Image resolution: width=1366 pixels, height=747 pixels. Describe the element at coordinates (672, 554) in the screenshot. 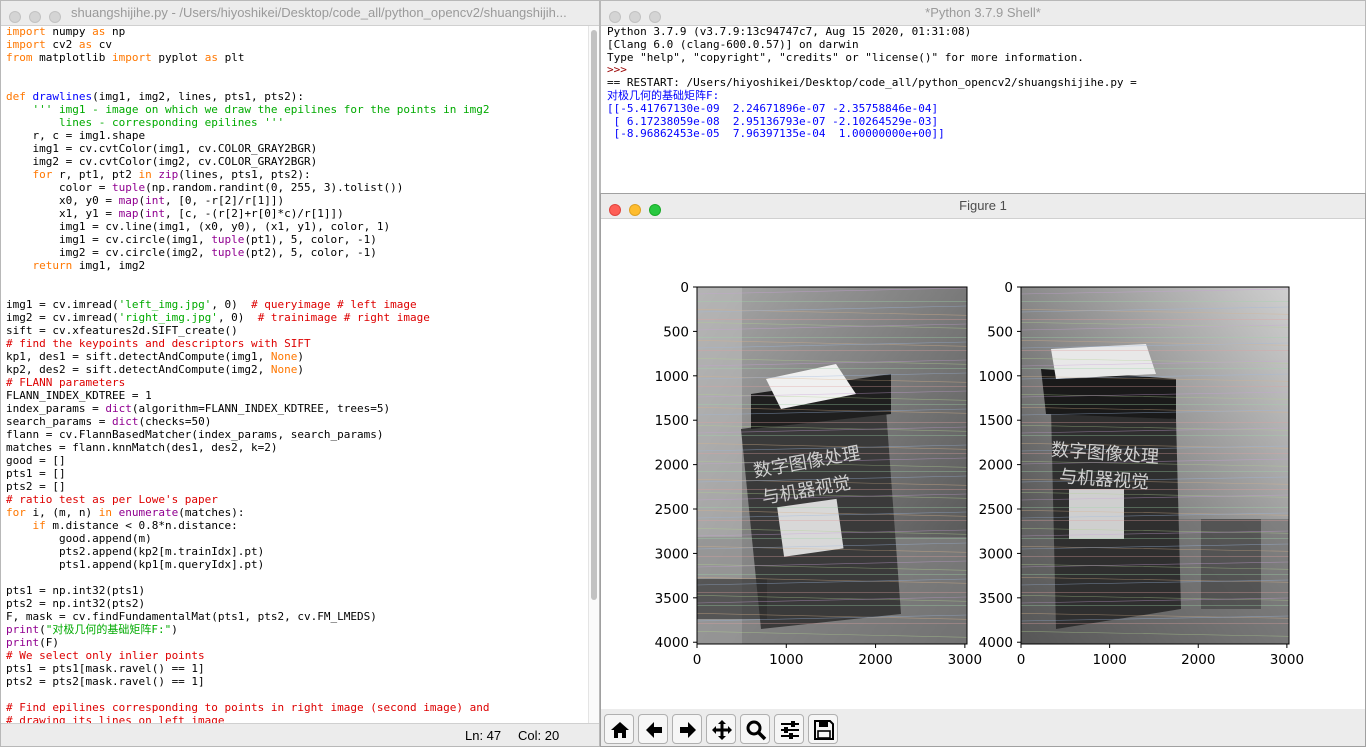

I see `left-y-tick-label: 3000` at that location.